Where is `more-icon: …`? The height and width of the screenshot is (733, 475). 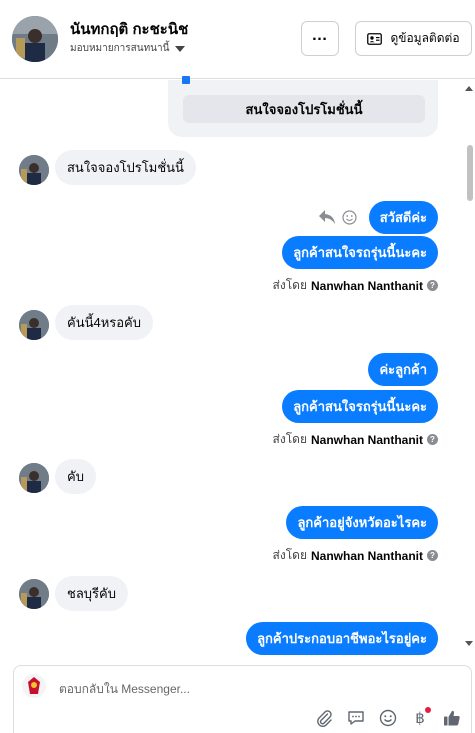
more-icon: … is located at coordinates (320, 35).